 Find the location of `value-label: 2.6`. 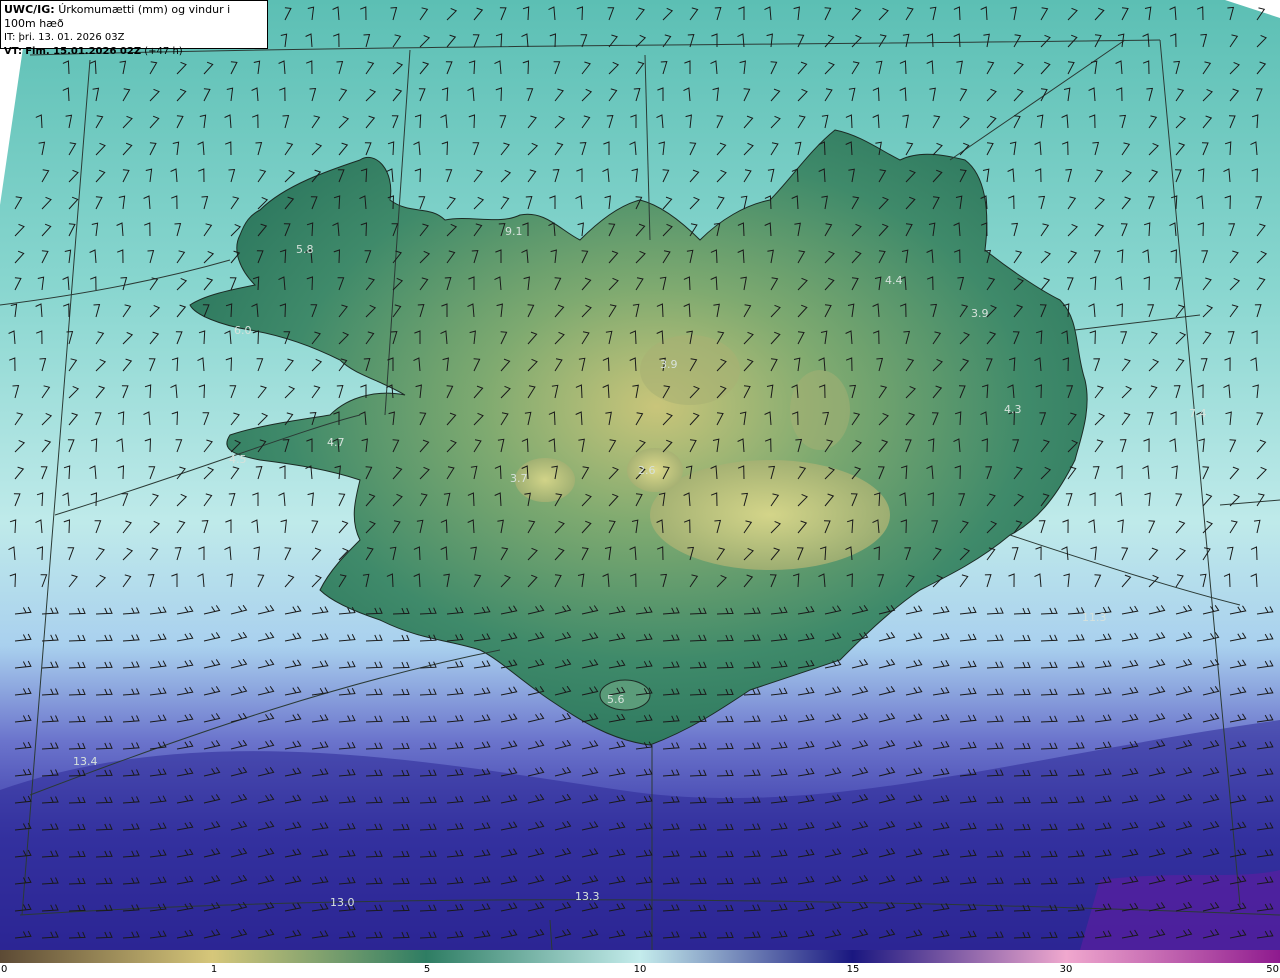

value-label: 2.6 is located at coordinates (647, 470).